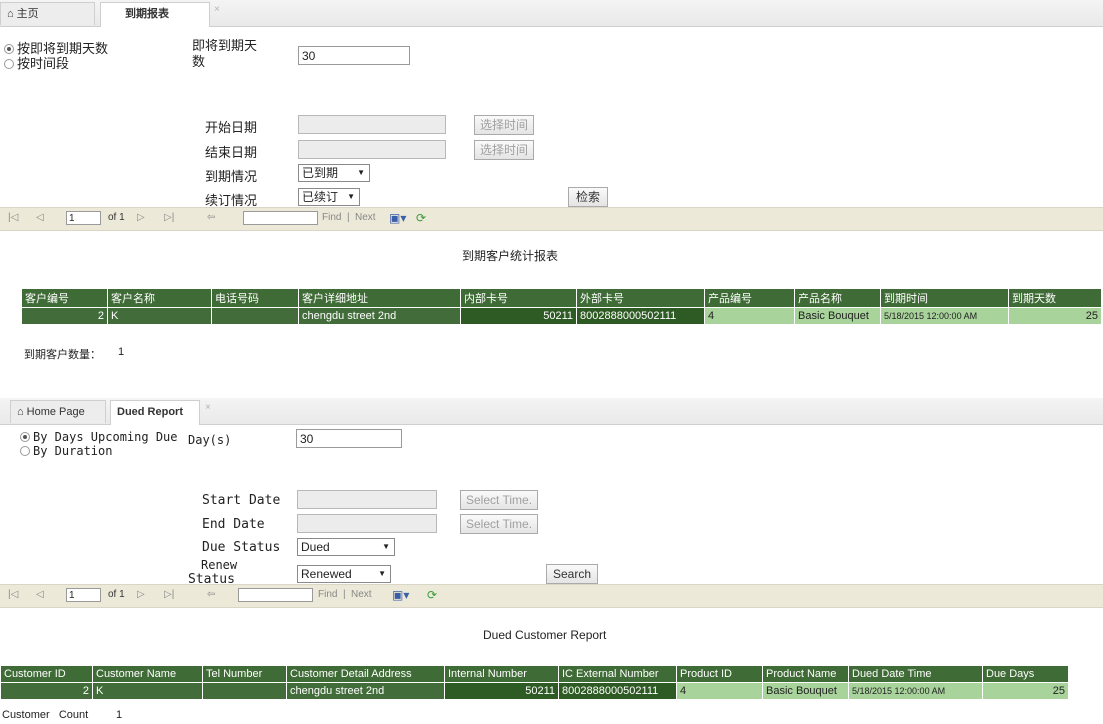 This screenshot has width=1103, height=724. I want to click on start-select-time-button: 选择时间, so click(504, 125).